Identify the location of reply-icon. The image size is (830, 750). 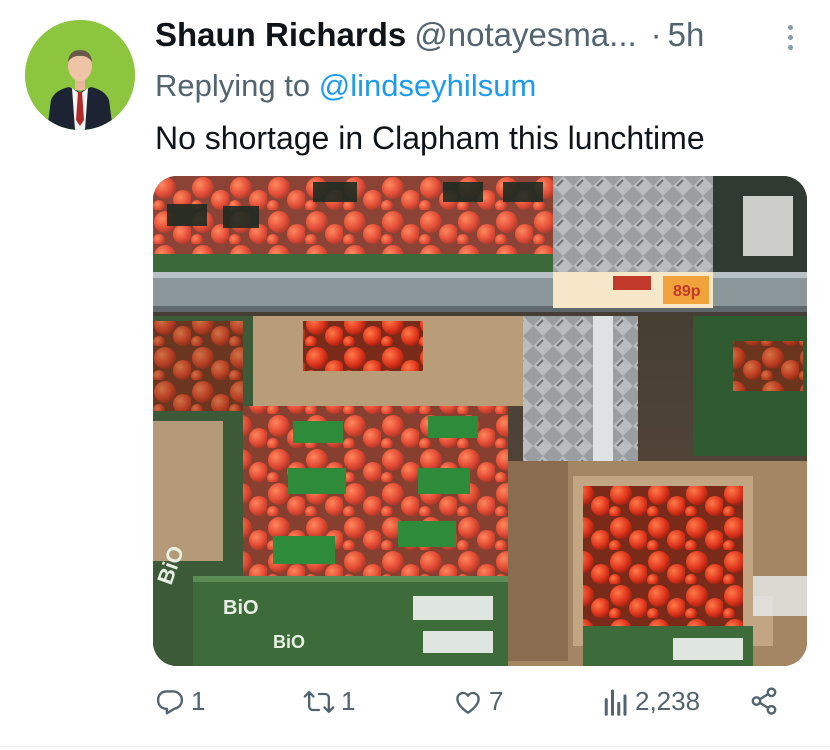
(170, 701).